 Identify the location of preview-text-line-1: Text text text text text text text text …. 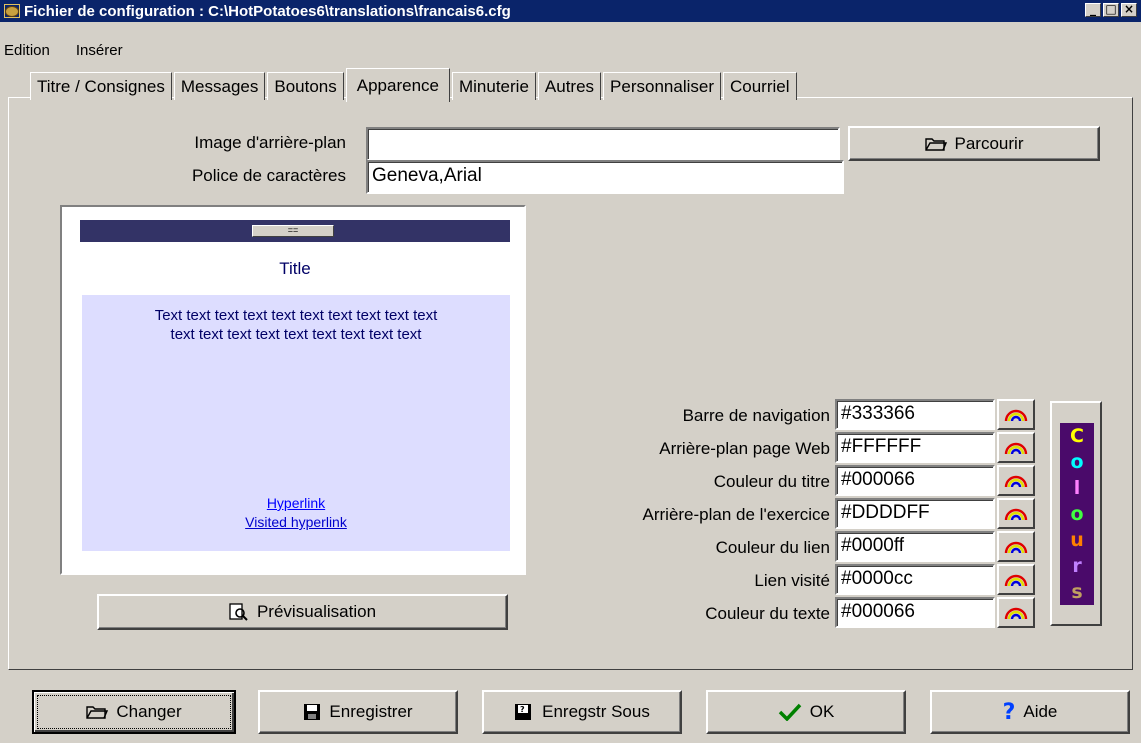
(296, 315).